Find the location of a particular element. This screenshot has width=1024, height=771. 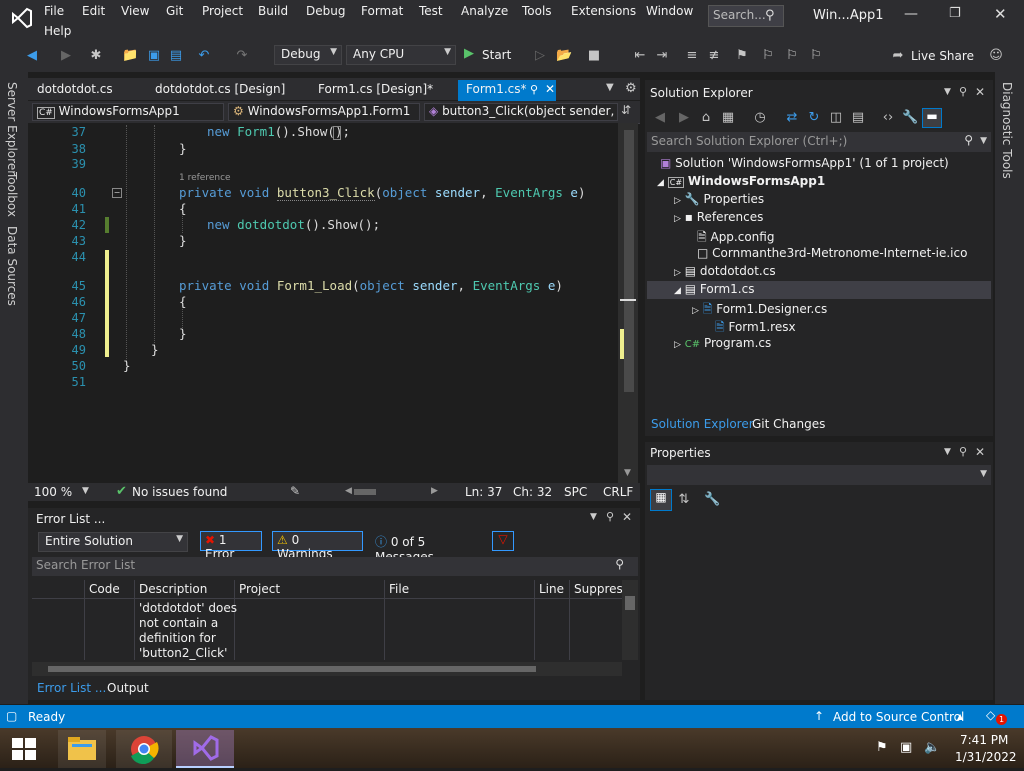

nav-class-combo: ⚙ WindowsFormsApp1.Form1 is located at coordinates (324, 112).